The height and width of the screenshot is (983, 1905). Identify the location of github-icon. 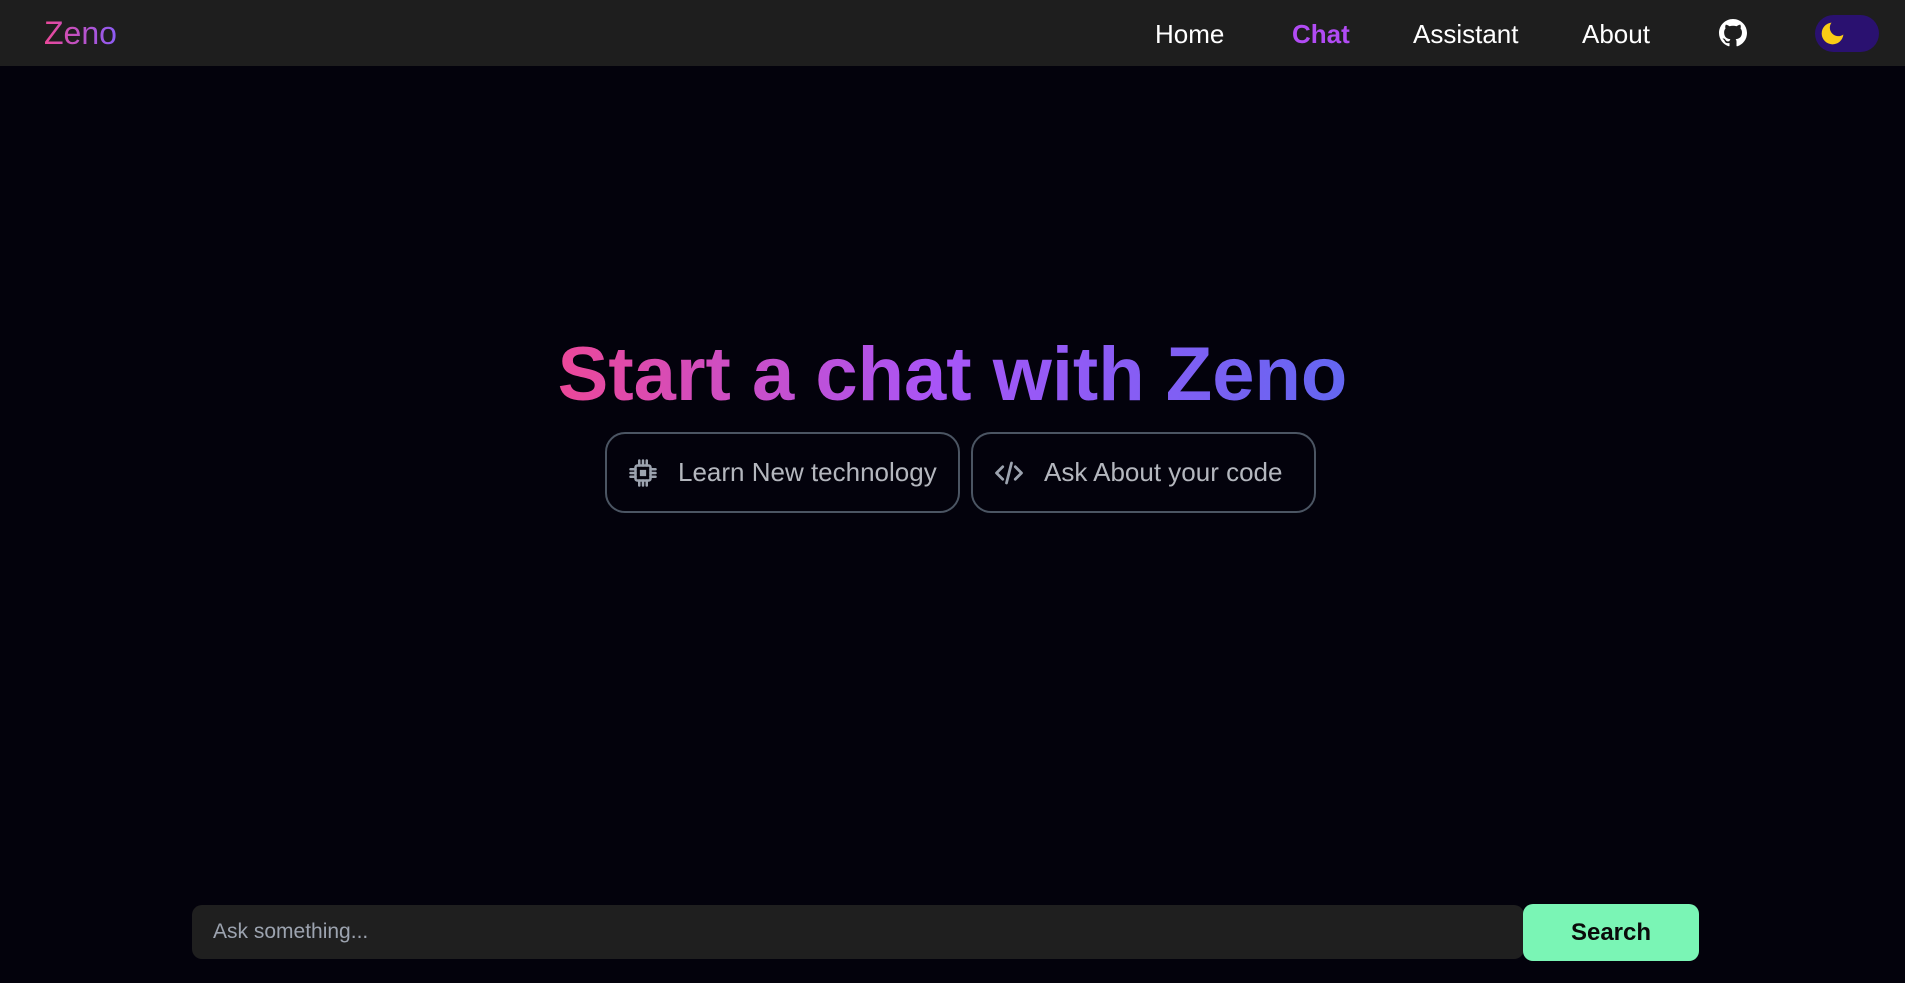
(1733, 33).